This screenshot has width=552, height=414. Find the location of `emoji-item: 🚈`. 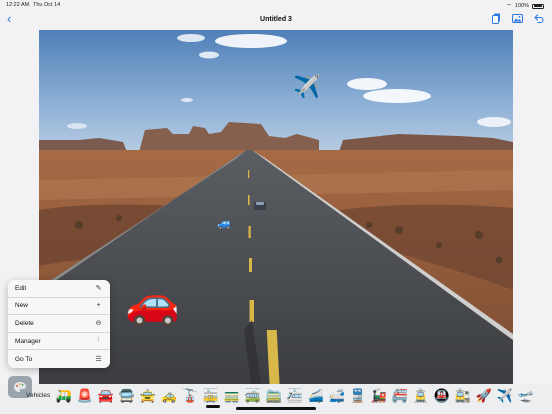

emoji-item: 🚈 is located at coordinates (295, 396).